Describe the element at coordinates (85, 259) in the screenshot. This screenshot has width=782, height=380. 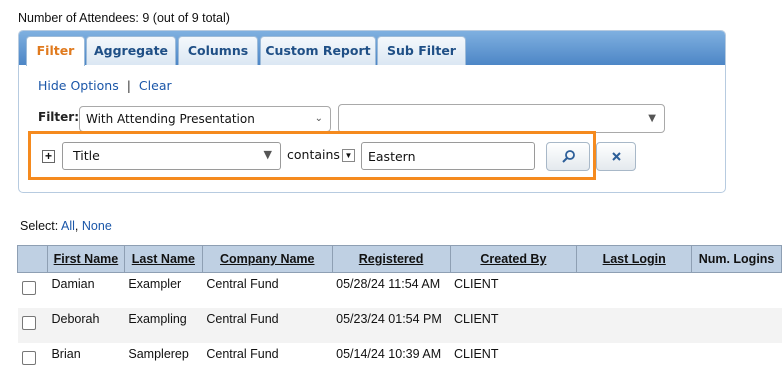
I see `header-first-name: First Name` at that location.